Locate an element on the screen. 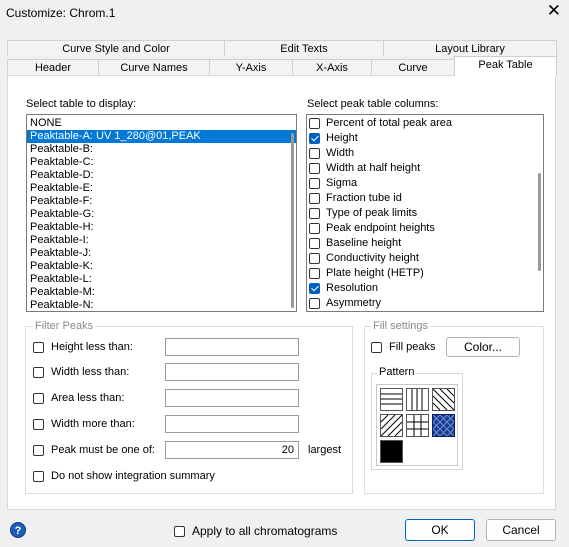  pattern-crosshatch-selected is located at coordinates (443, 425).